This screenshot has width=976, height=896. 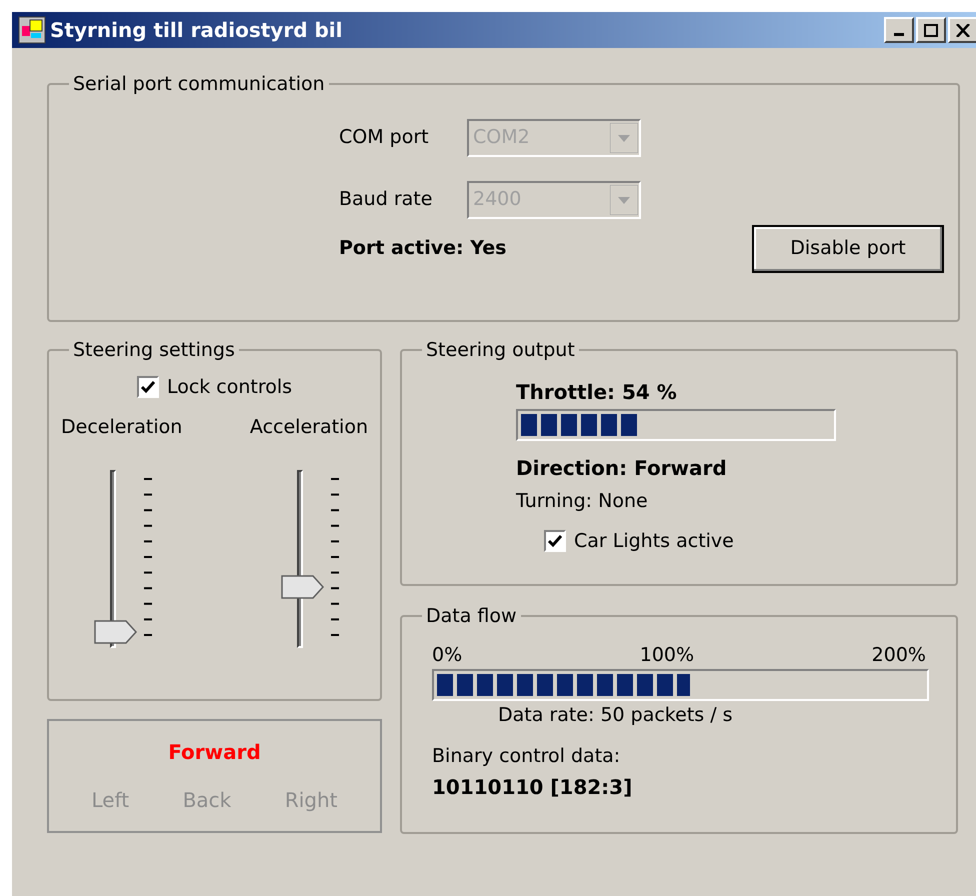 I want to click on direction-indicator: Left, so click(x=111, y=800).